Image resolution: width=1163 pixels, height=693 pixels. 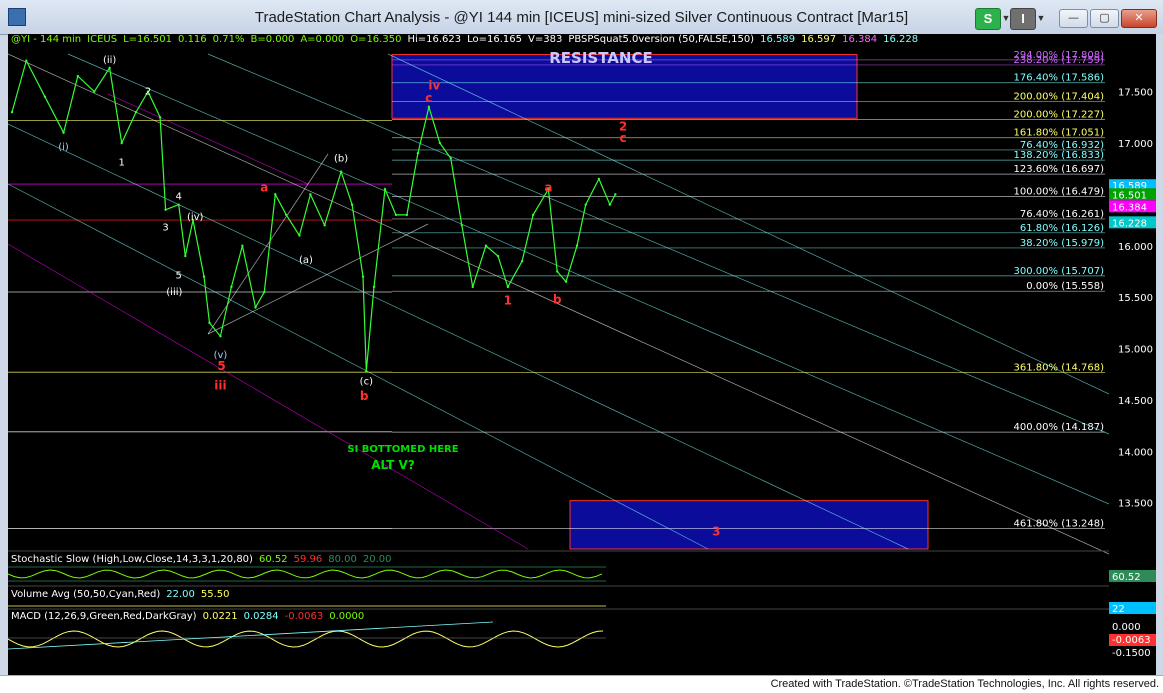 I want to click on price-tick-3: 16.000, so click(x=1135, y=247).